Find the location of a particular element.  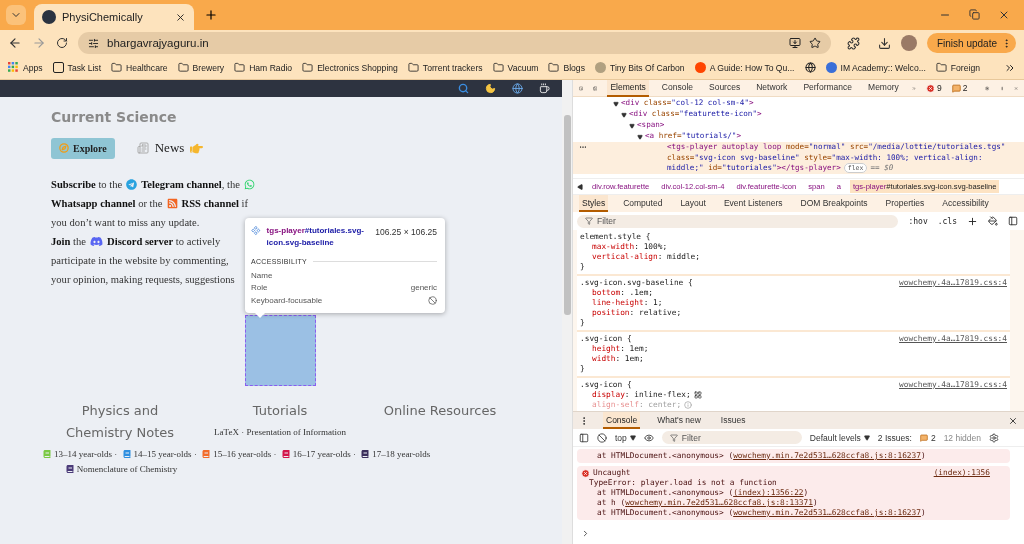

drawer-tab: Issues is located at coordinates (733, 420).